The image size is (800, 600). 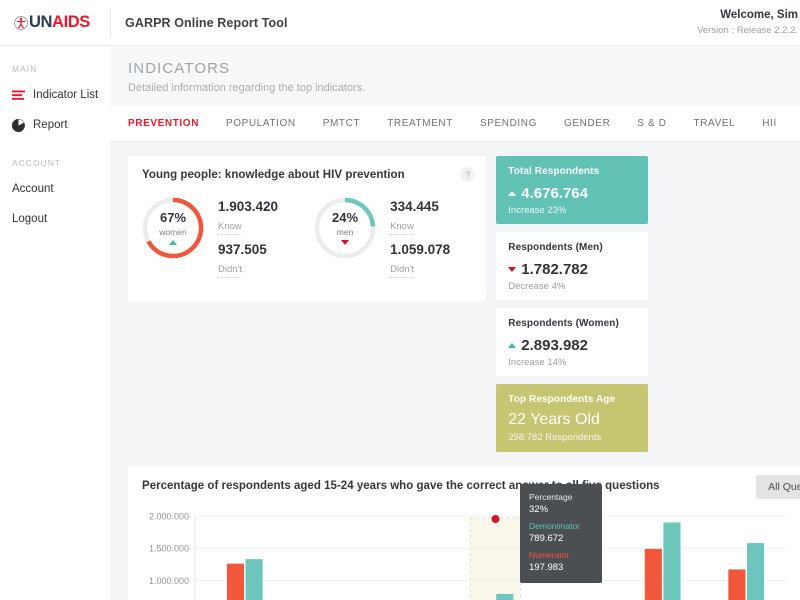 What do you see at coordinates (163, 123) in the screenshot?
I see `tab-prevention: PREVENTION` at bounding box center [163, 123].